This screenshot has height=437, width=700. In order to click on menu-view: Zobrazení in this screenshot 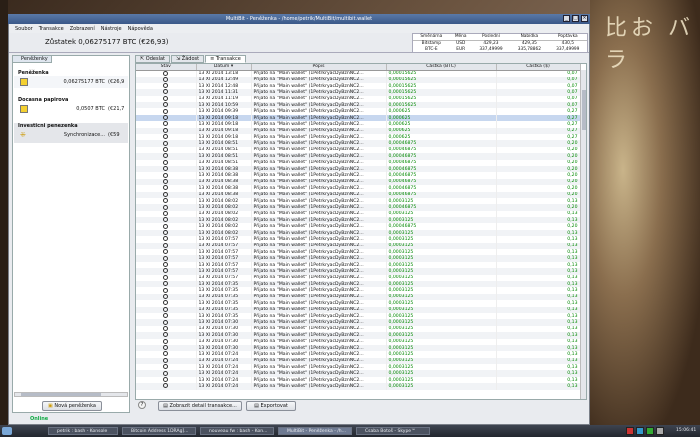, I will do `click(82, 29)`.